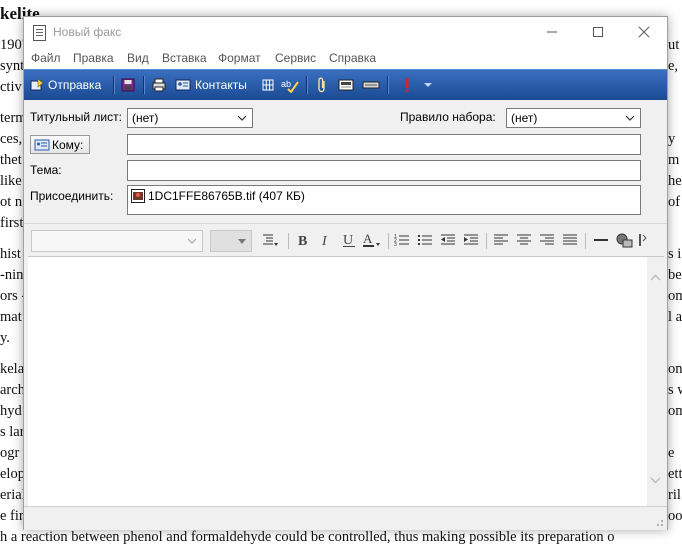 This screenshot has height=546, width=682. What do you see at coordinates (384, 170) in the screenshot?
I see `subject-field` at bounding box center [384, 170].